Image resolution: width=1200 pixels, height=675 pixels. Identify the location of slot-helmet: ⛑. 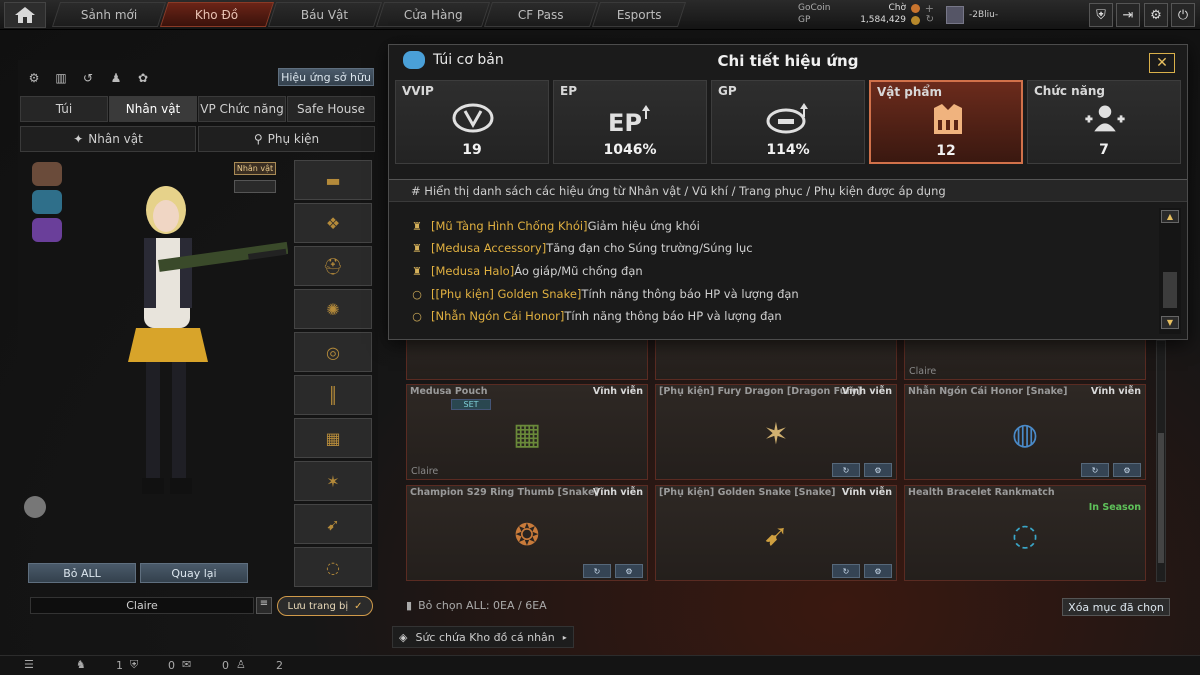
(333, 266).